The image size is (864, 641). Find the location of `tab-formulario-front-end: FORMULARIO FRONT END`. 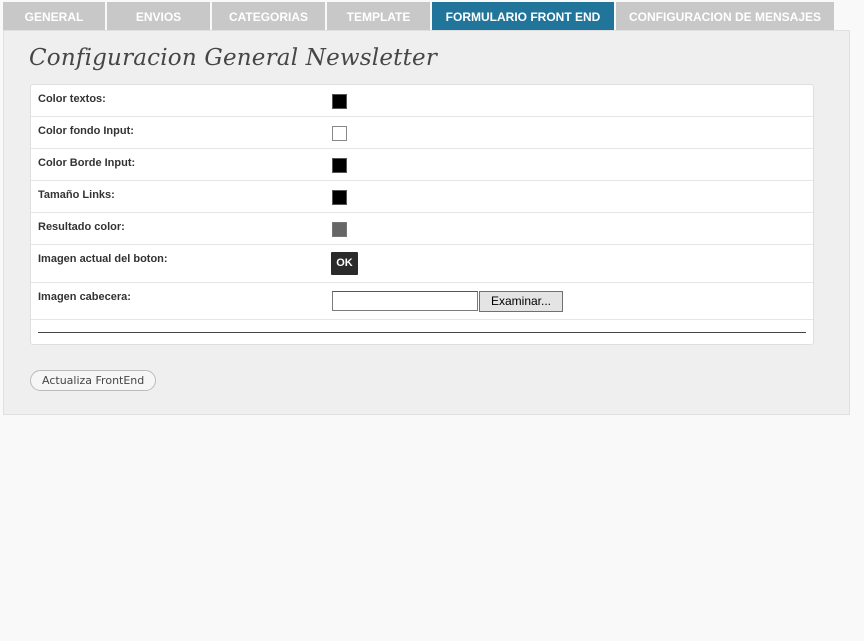

tab-formulario-front-end: FORMULARIO FRONT END is located at coordinates (523, 16).